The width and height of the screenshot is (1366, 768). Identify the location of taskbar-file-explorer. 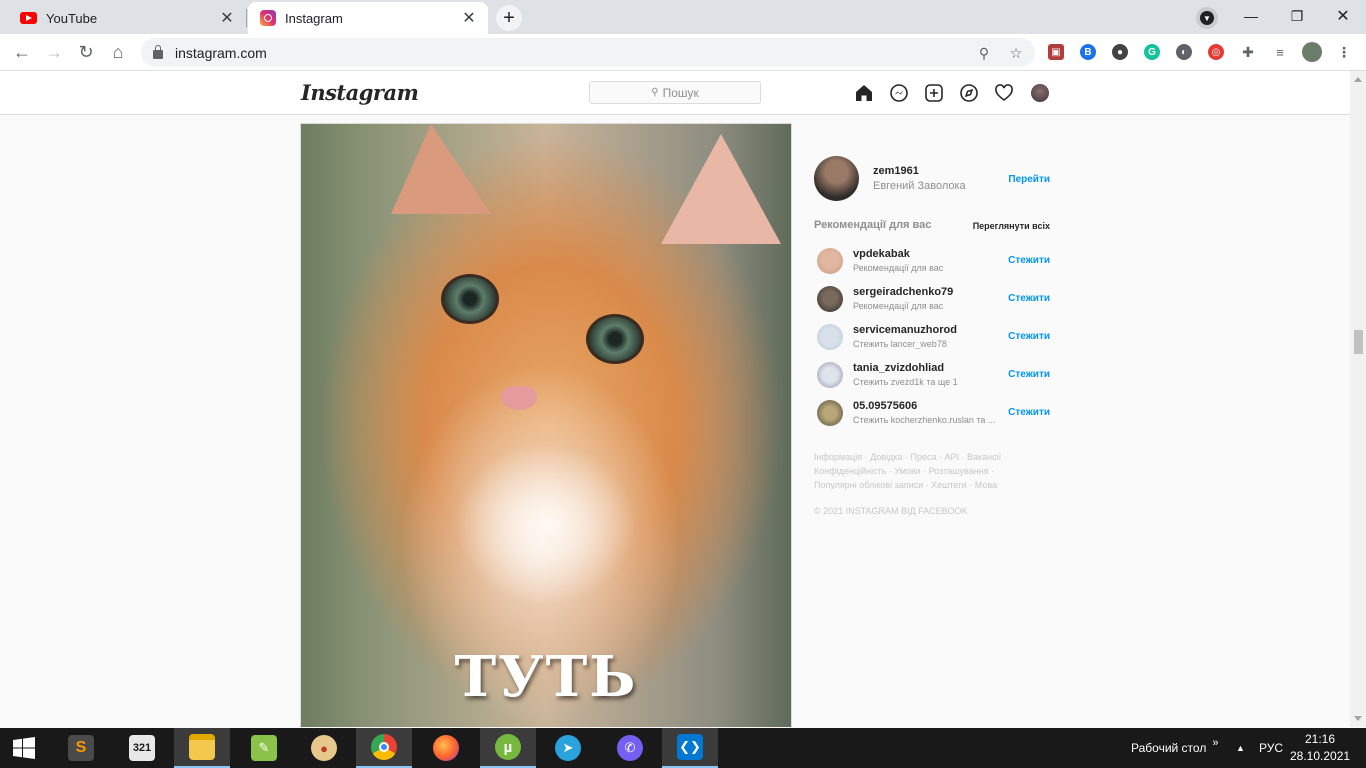
(202, 748).